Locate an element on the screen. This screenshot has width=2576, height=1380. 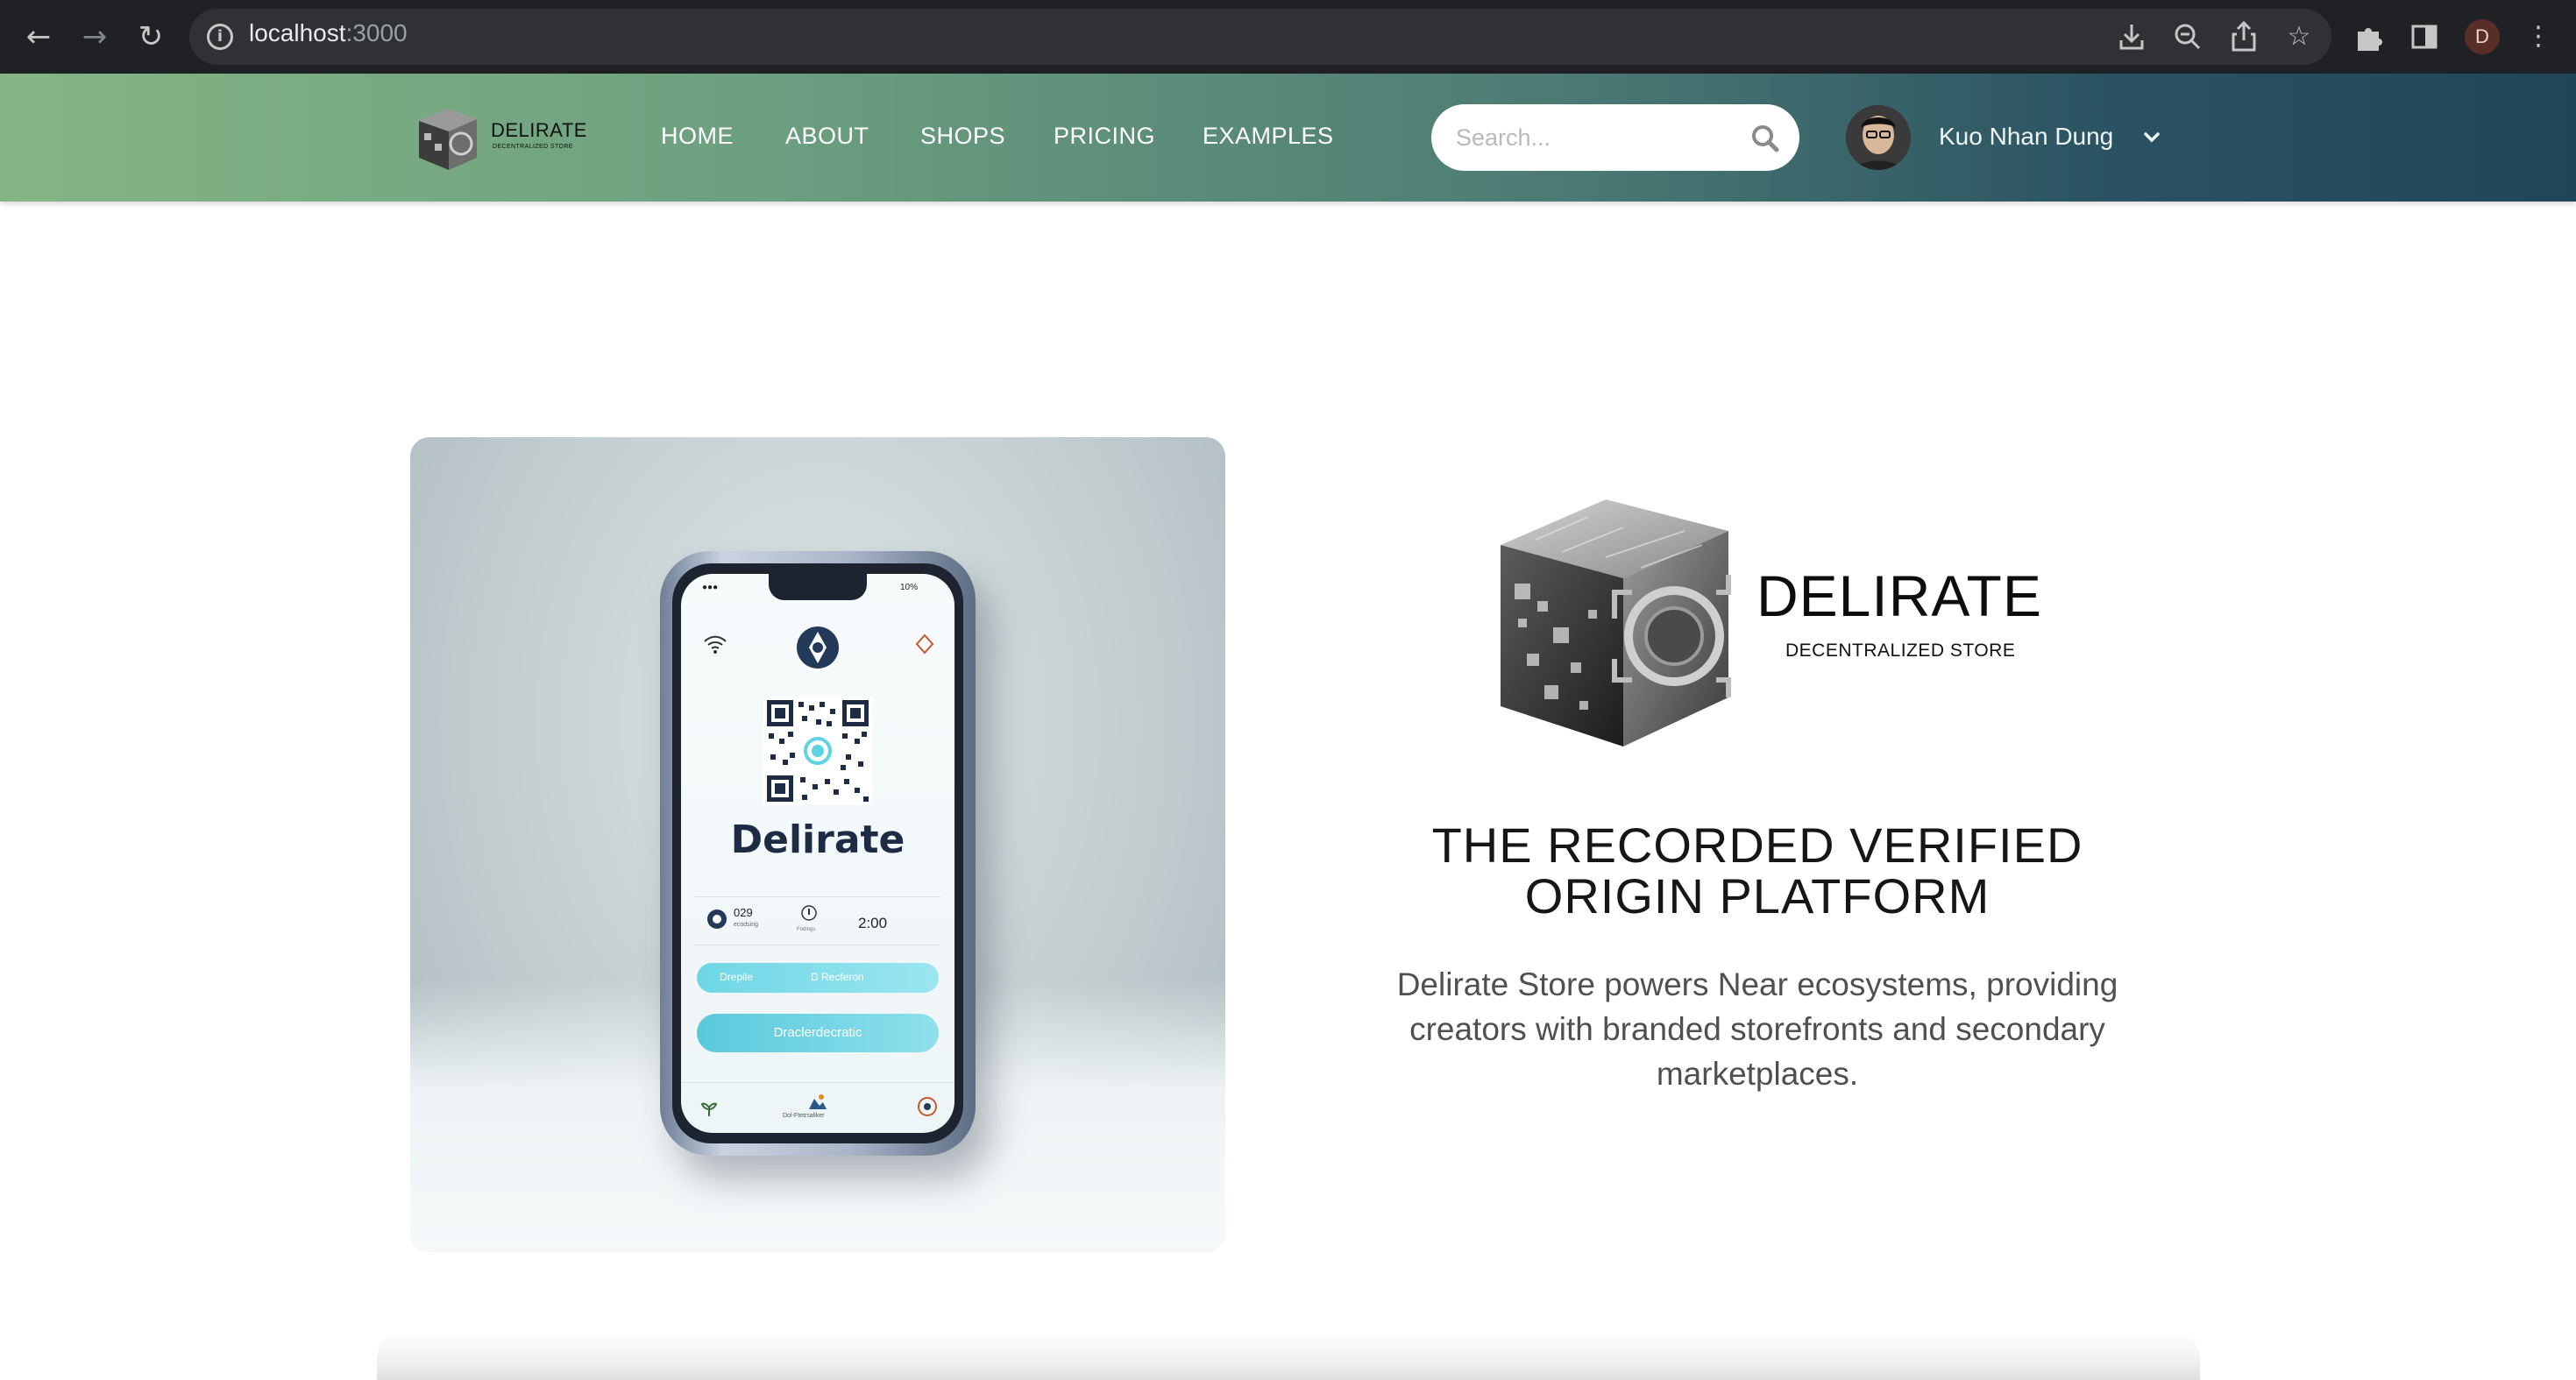
bookmark-star-icon: ☆ is located at coordinates (2299, 37).